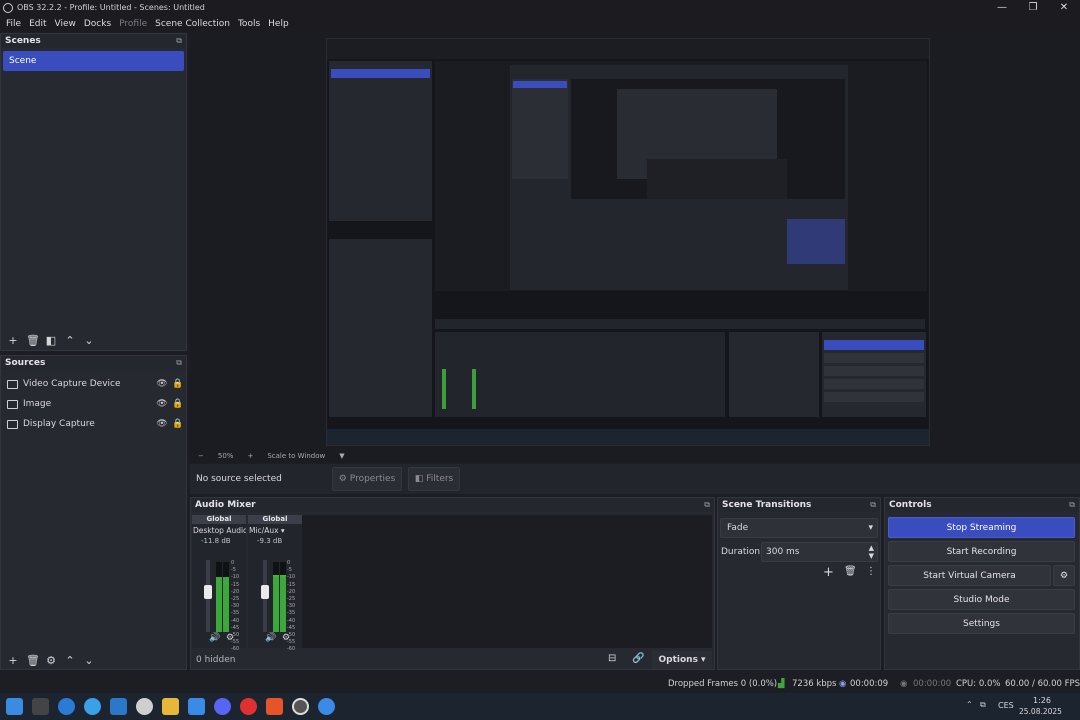 The height and width of the screenshot is (720, 1080). What do you see at coordinates (201, 456) in the screenshot?
I see `zoom-out-icon: −` at bounding box center [201, 456].